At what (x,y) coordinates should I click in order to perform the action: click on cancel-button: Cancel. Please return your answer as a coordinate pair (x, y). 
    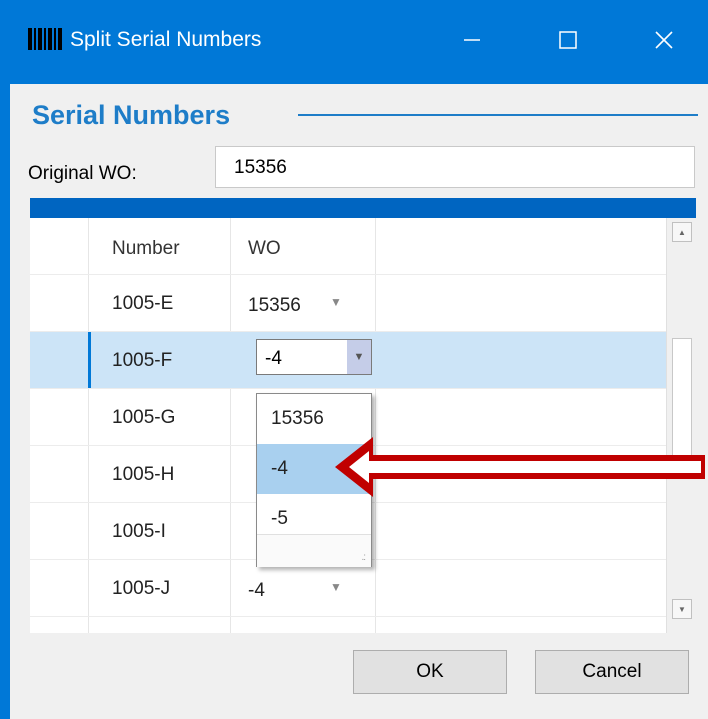
    Looking at the image, I should click on (612, 672).